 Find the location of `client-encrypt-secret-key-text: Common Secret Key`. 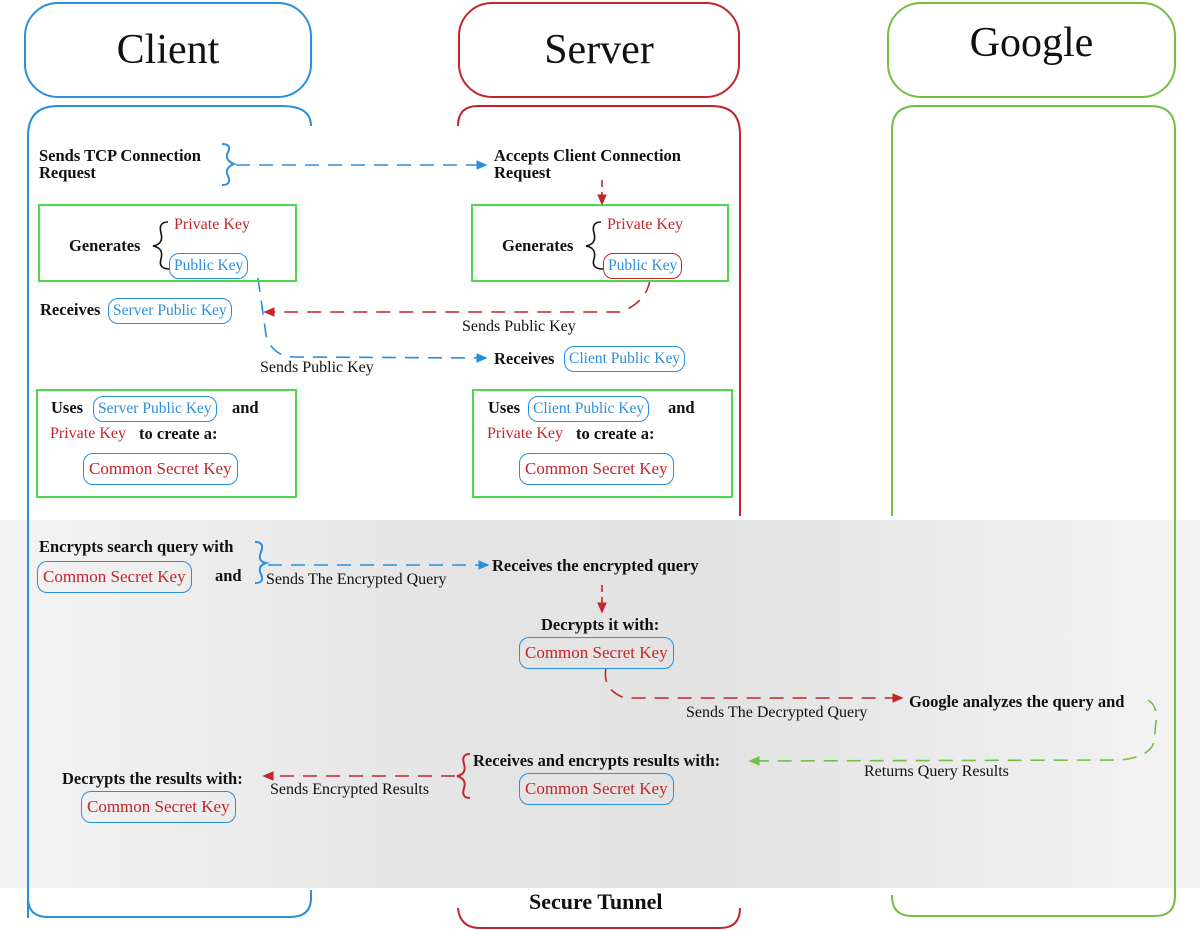

client-encrypt-secret-key-text: Common Secret Key is located at coordinates (114, 576).